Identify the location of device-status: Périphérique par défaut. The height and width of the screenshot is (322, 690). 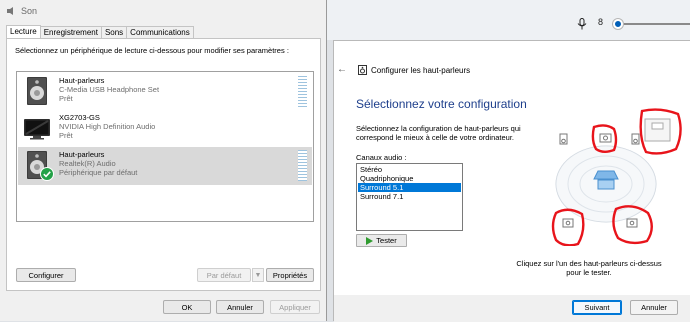
(98, 172).